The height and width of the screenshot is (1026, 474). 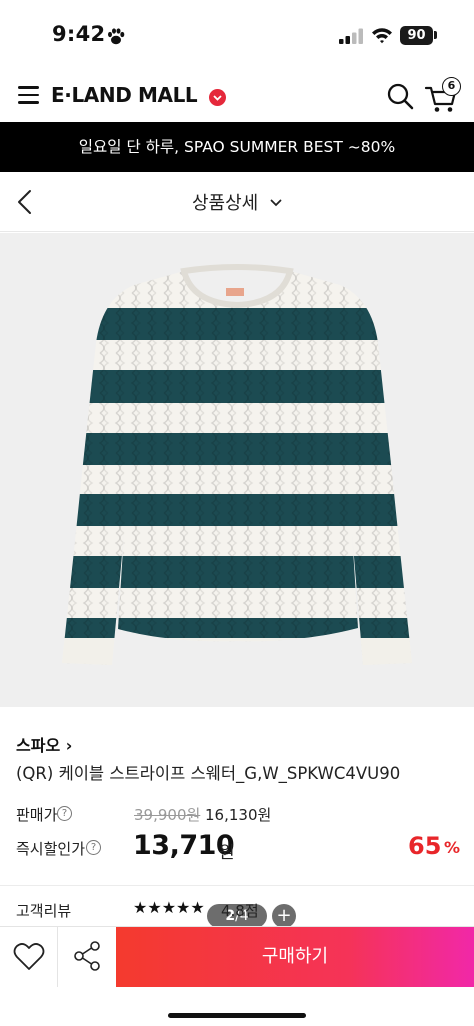 What do you see at coordinates (225, 202) in the screenshot?
I see `page-title: 상품상세` at bounding box center [225, 202].